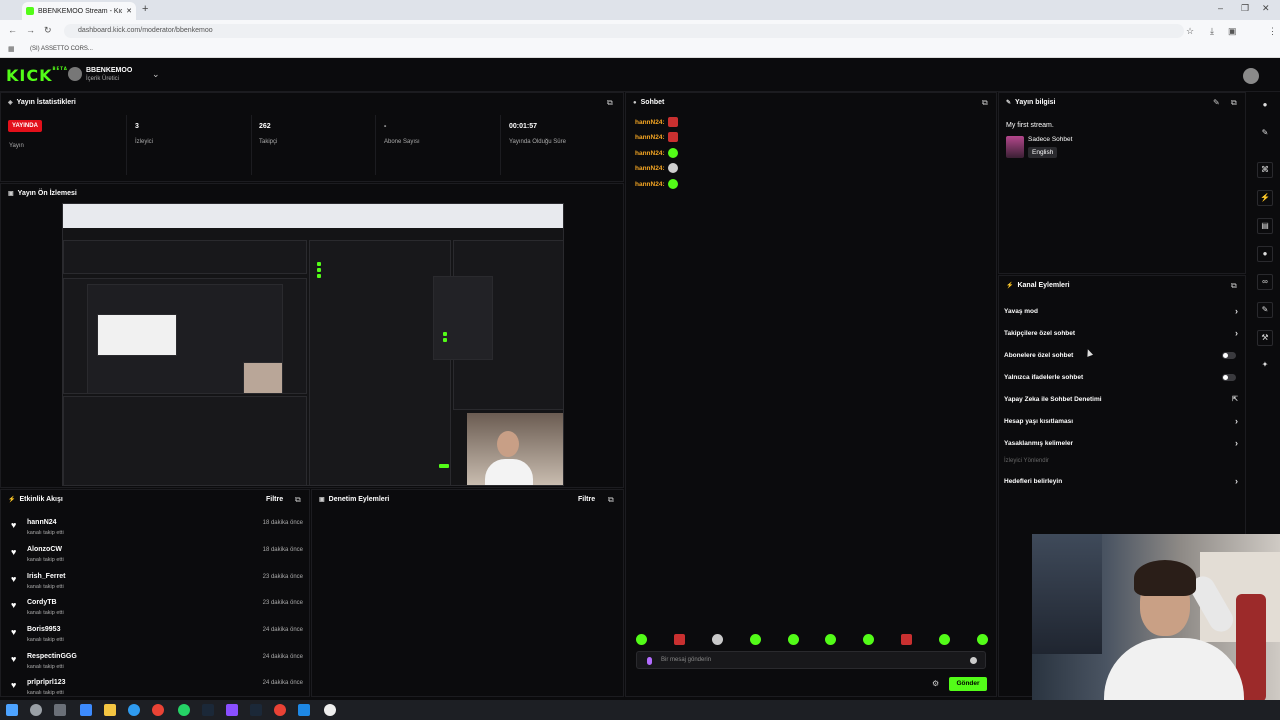 The height and width of the screenshot is (720, 1280). I want to click on user-avatar, so click(1251, 76).